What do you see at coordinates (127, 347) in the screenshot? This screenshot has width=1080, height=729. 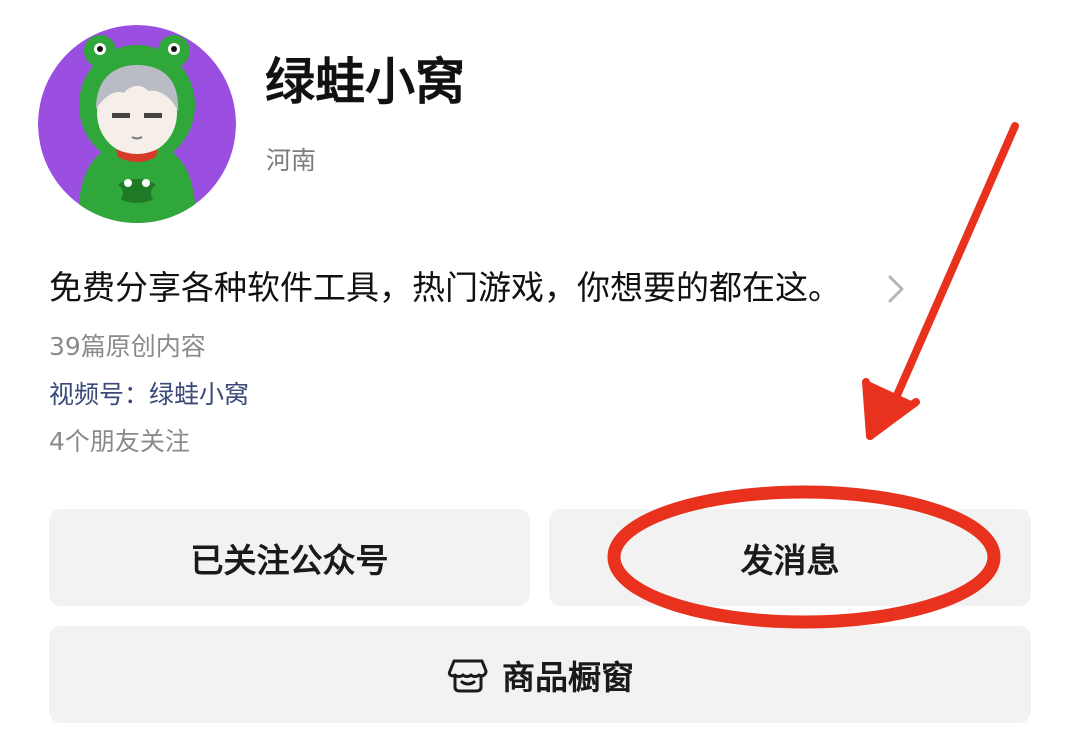 I see `original-content-count: 39篇原创内容` at bounding box center [127, 347].